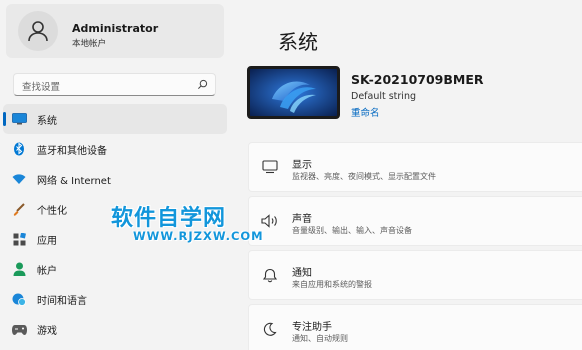  I want to click on page-title: 系统, so click(298, 42).